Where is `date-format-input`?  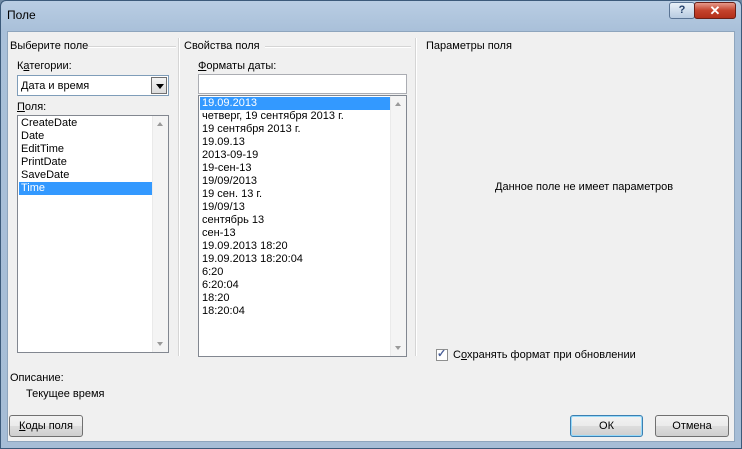 date-format-input is located at coordinates (302, 84).